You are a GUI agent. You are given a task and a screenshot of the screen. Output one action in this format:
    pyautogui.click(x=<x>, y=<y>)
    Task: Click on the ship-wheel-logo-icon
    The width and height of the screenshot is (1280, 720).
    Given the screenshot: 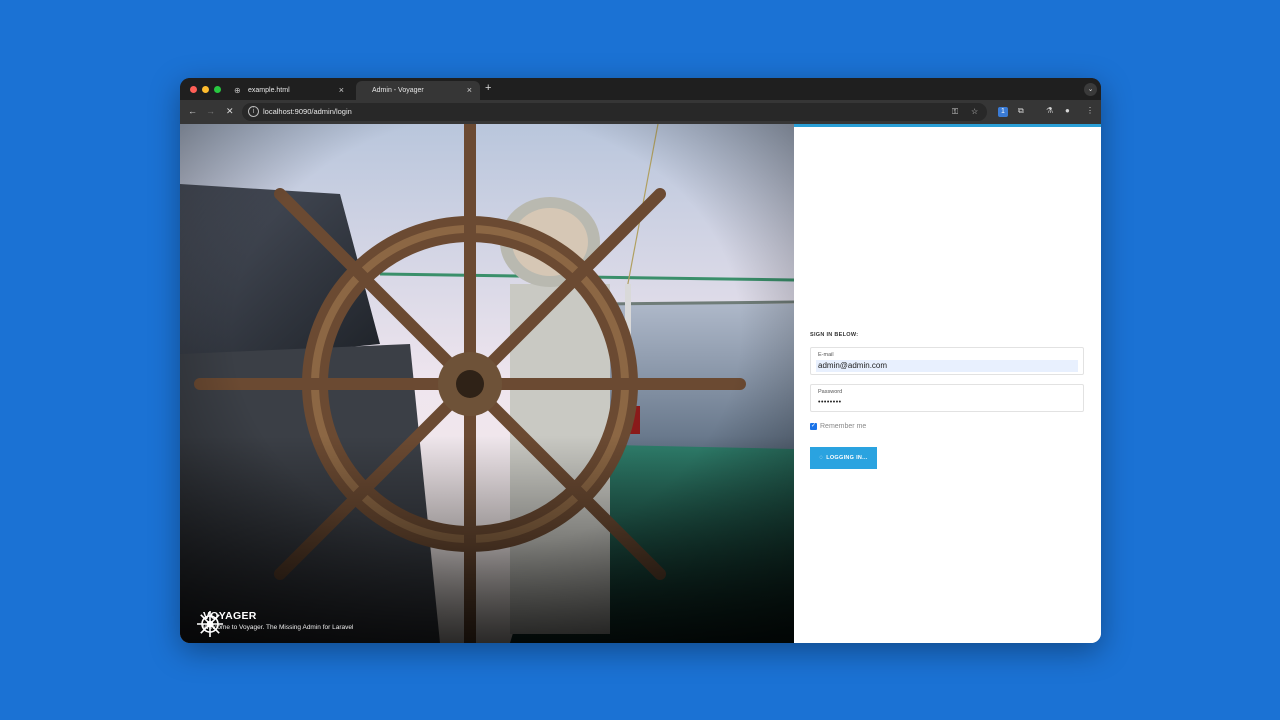 What is the action you would take?
    pyautogui.click(x=210, y=624)
    